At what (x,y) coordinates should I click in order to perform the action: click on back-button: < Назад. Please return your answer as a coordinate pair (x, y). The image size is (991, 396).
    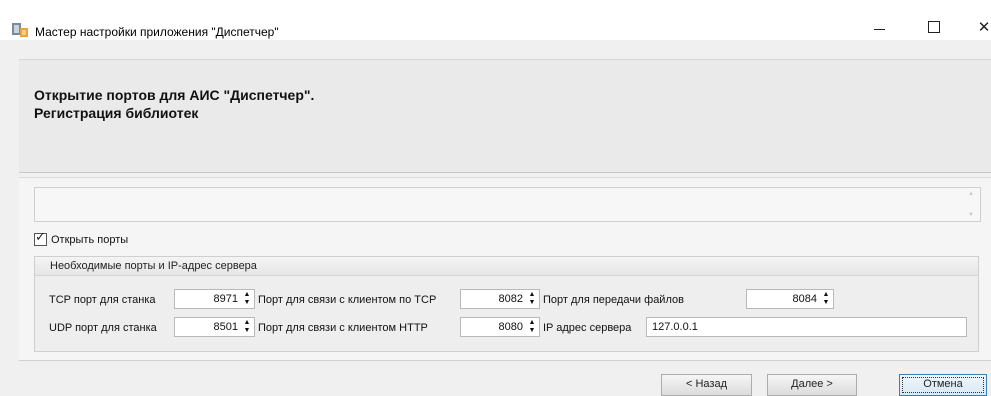
    Looking at the image, I should click on (706, 385).